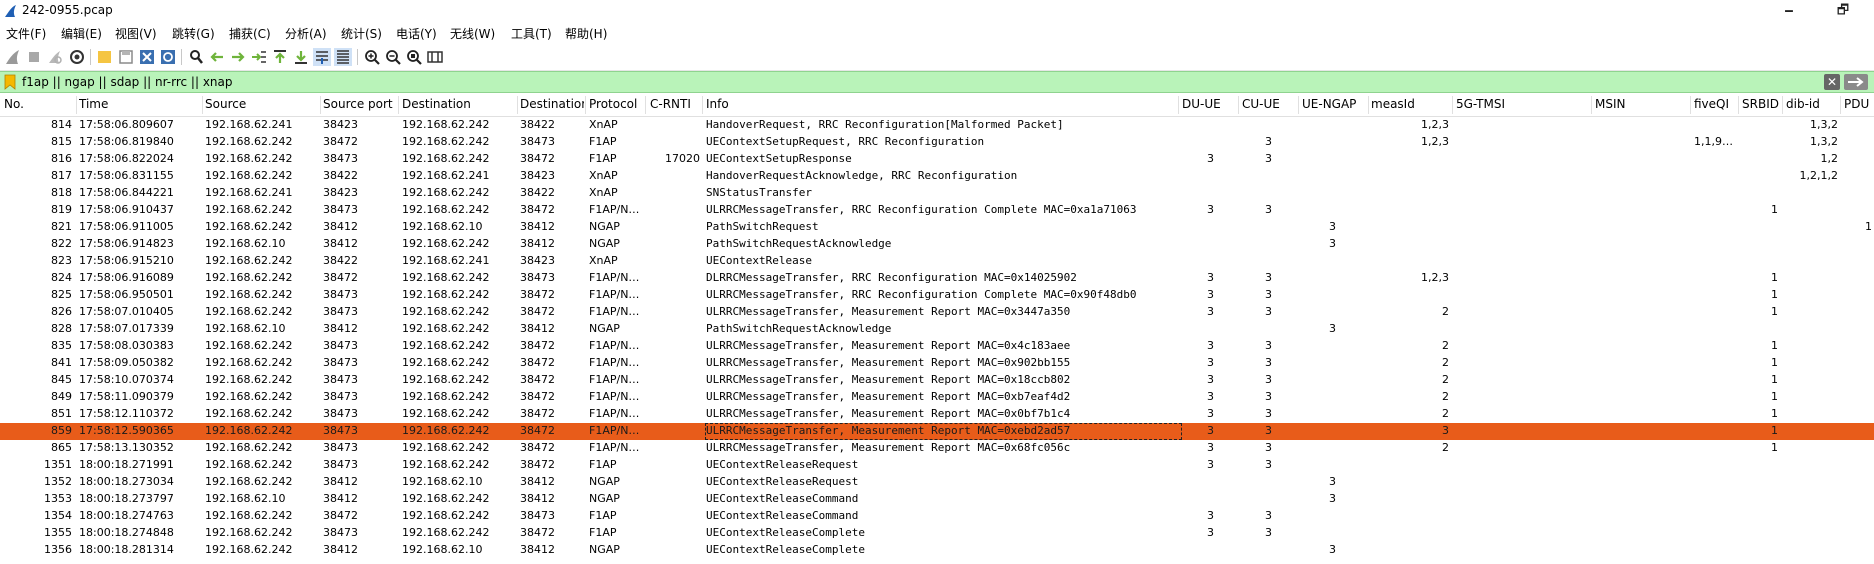 This screenshot has width=1874, height=564. What do you see at coordinates (435, 57) in the screenshot?
I see `resize-columns-icon` at bounding box center [435, 57].